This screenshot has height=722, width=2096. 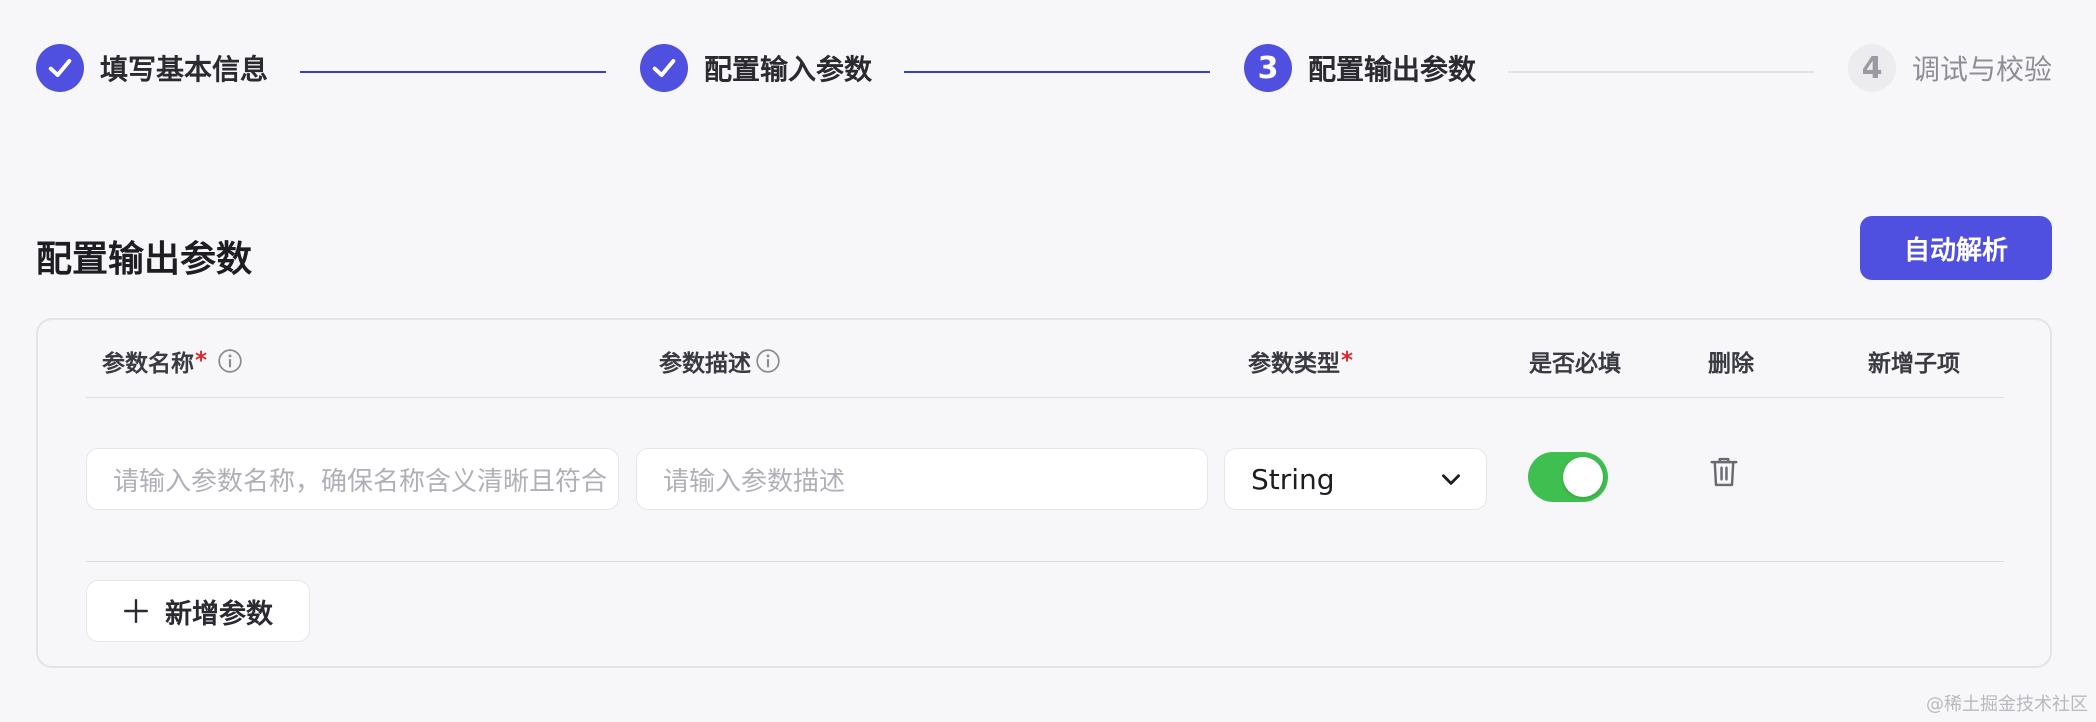 I want to click on add-param-button: 新增参数, so click(x=198, y=611).